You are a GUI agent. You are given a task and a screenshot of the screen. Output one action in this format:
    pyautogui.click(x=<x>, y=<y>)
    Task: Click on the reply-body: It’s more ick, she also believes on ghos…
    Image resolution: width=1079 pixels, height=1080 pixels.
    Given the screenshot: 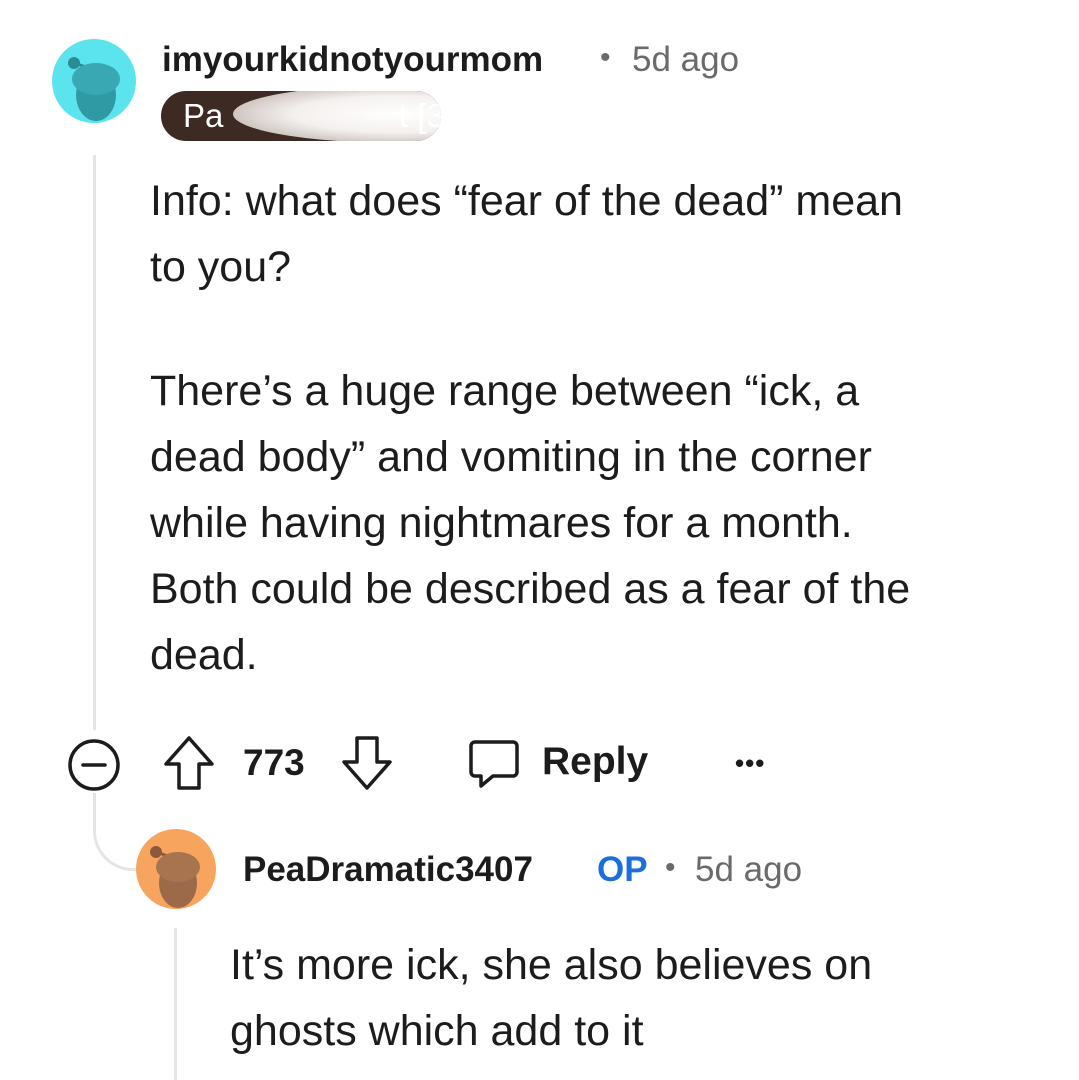 What is the action you would take?
    pyautogui.click(x=551, y=998)
    